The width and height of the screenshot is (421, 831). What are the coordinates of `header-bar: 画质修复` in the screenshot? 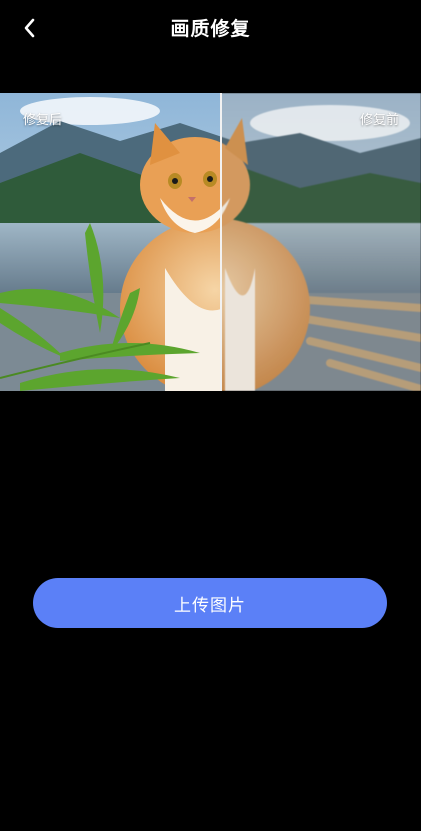 It's located at (210, 28).